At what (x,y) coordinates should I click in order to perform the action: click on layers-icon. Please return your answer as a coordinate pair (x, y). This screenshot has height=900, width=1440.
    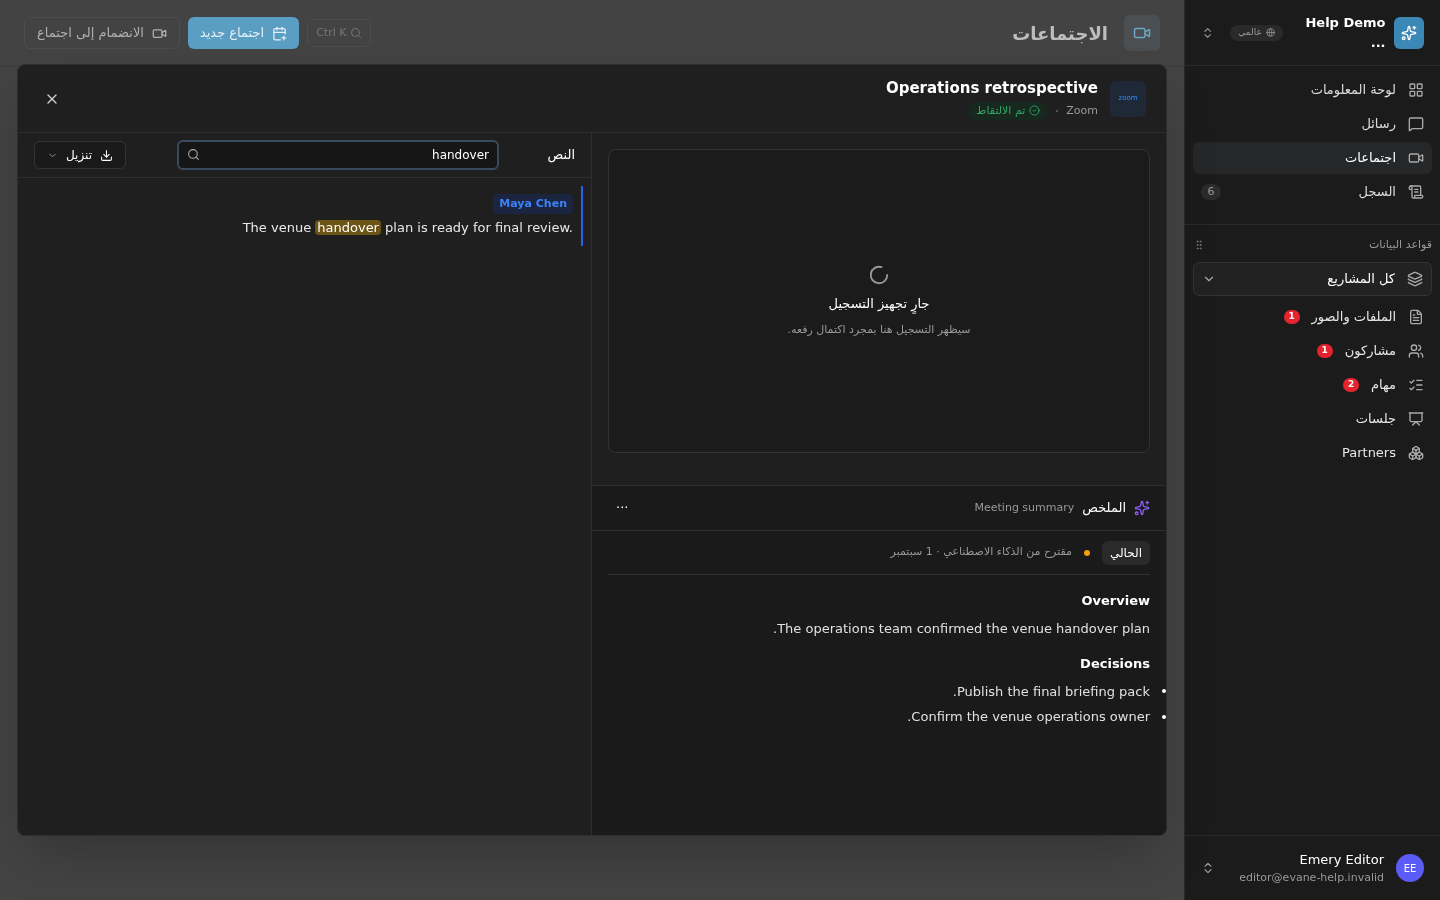
    Looking at the image, I should click on (1415, 278).